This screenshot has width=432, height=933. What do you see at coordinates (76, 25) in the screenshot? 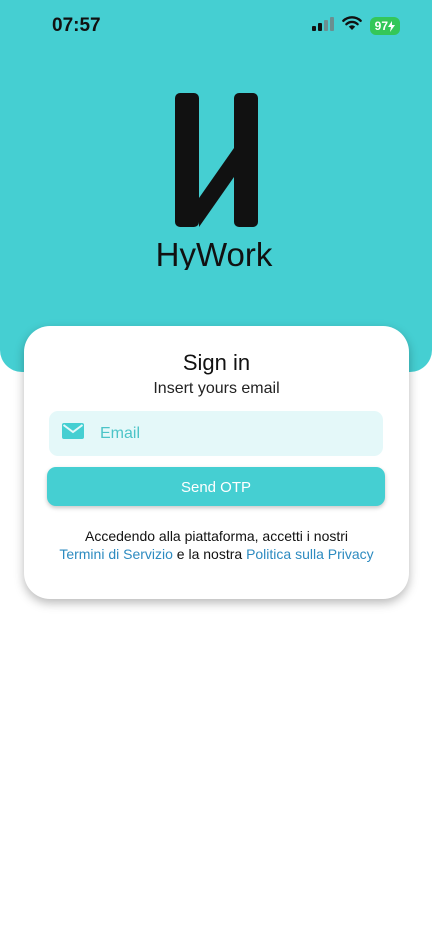
I see `status-time: 07:57` at bounding box center [76, 25].